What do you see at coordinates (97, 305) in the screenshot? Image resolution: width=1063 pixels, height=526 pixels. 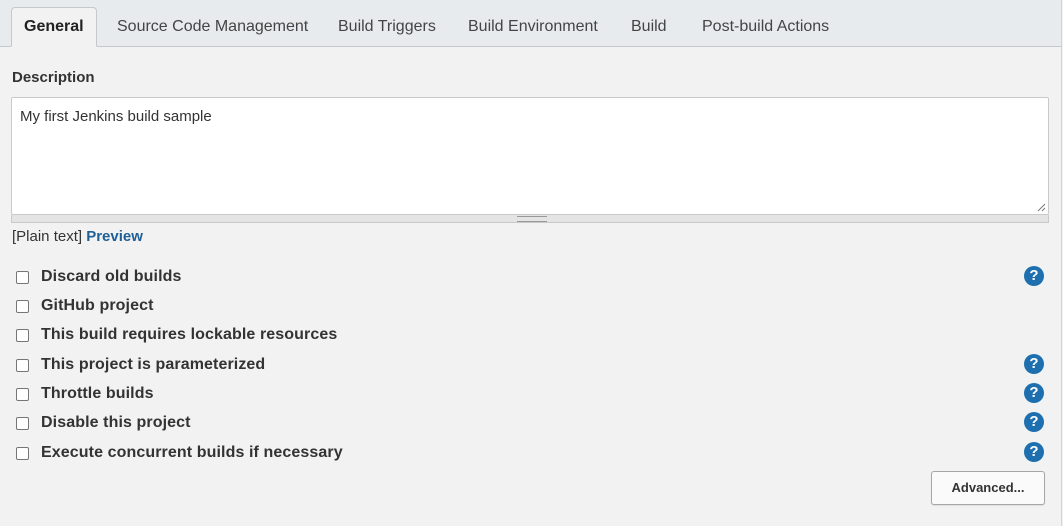 I see `option-label: GitHub project` at bounding box center [97, 305].